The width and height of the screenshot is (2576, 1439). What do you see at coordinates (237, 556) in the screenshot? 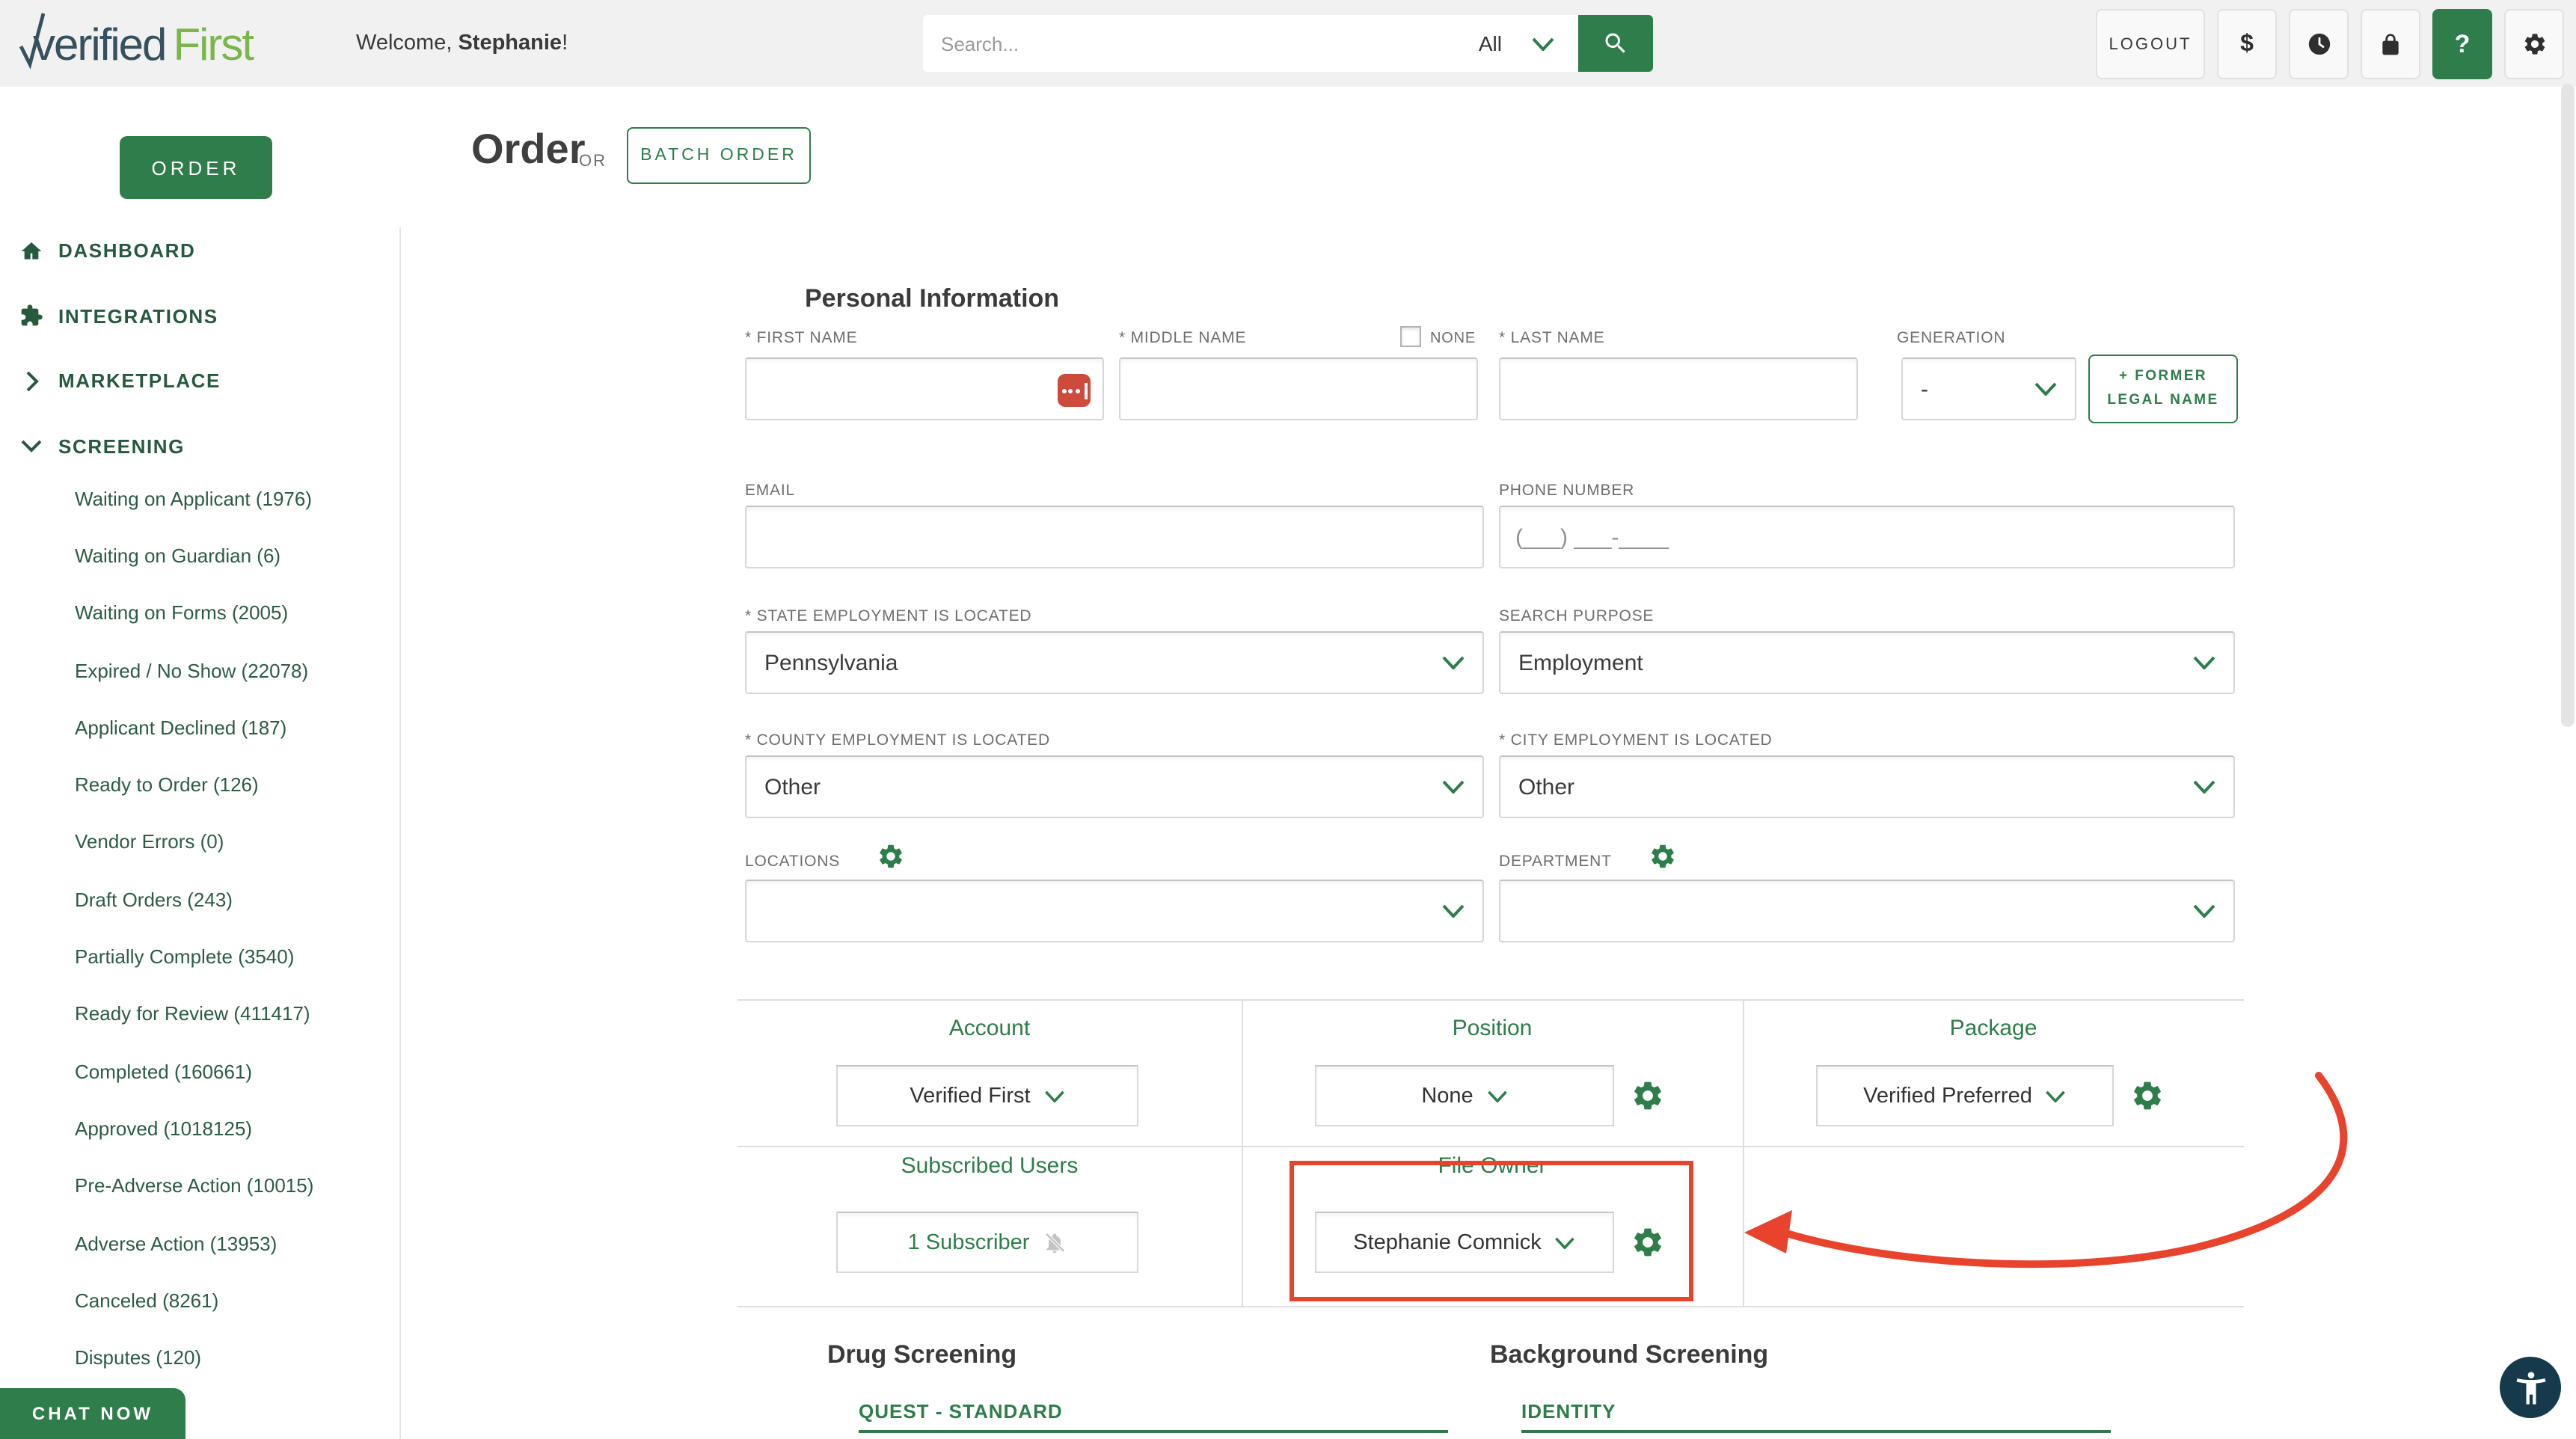
I see `sidebar-screening-status: Waiting on Guardian (6)` at bounding box center [237, 556].